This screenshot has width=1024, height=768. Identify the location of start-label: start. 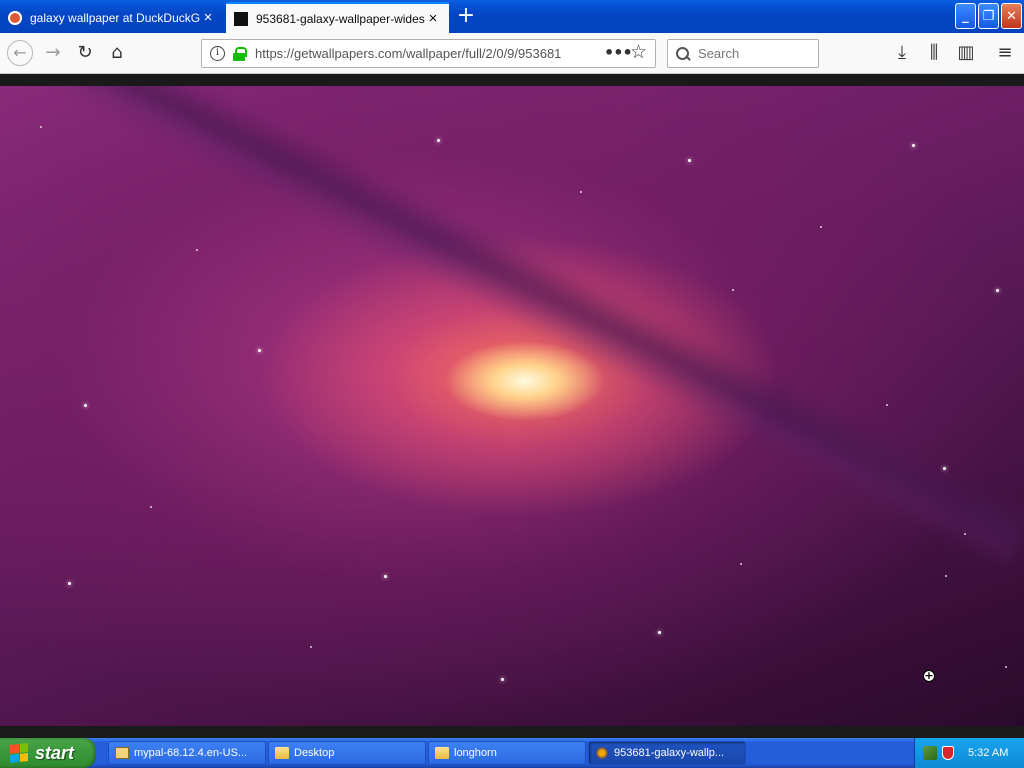
(55, 752).